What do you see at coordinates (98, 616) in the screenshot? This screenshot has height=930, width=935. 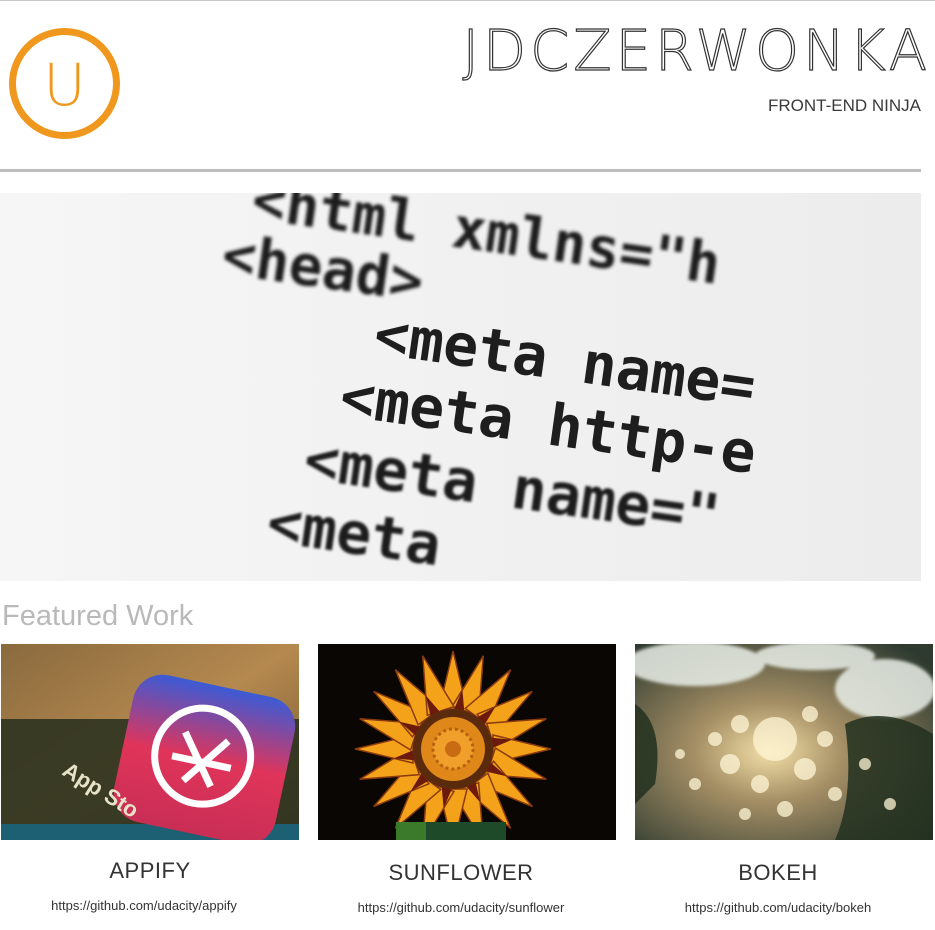 I see `featured-work-heading: Featured Work` at bounding box center [98, 616].